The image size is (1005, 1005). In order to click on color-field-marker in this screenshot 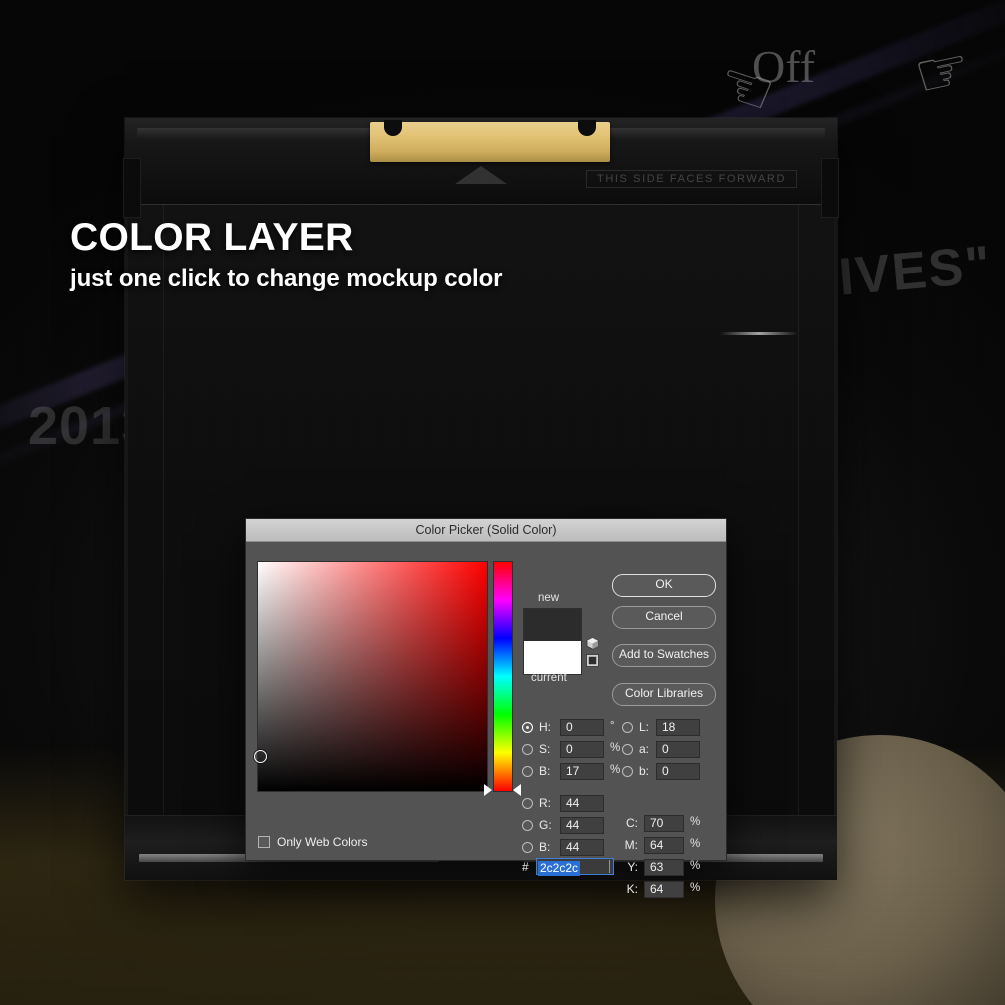, I will do `click(260, 756)`.